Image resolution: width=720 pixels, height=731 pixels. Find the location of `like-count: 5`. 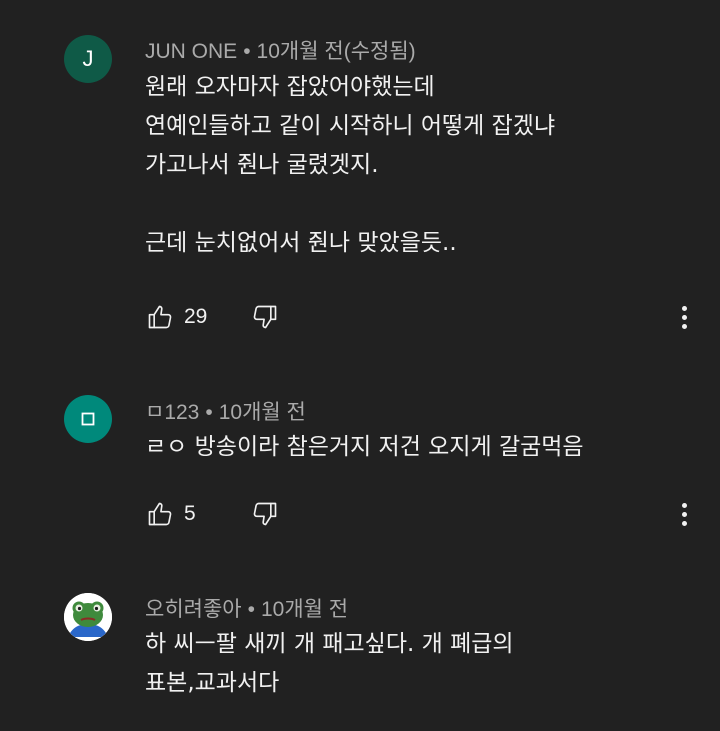

like-count: 5 is located at coordinates (190, 513).